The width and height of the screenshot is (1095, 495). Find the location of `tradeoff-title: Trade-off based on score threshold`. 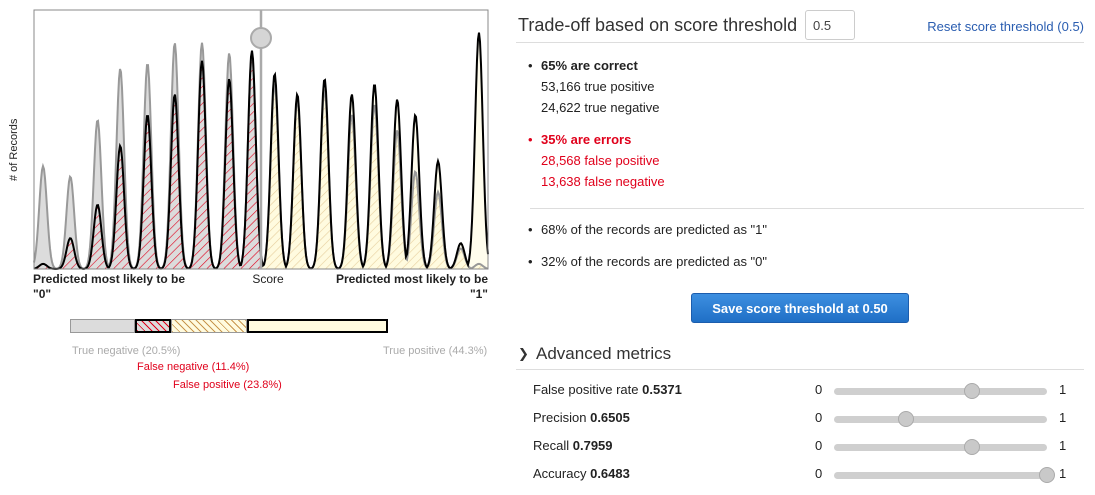

tradeoff-title: Trade-off based on score threshold is located at coordinates (658, 25).